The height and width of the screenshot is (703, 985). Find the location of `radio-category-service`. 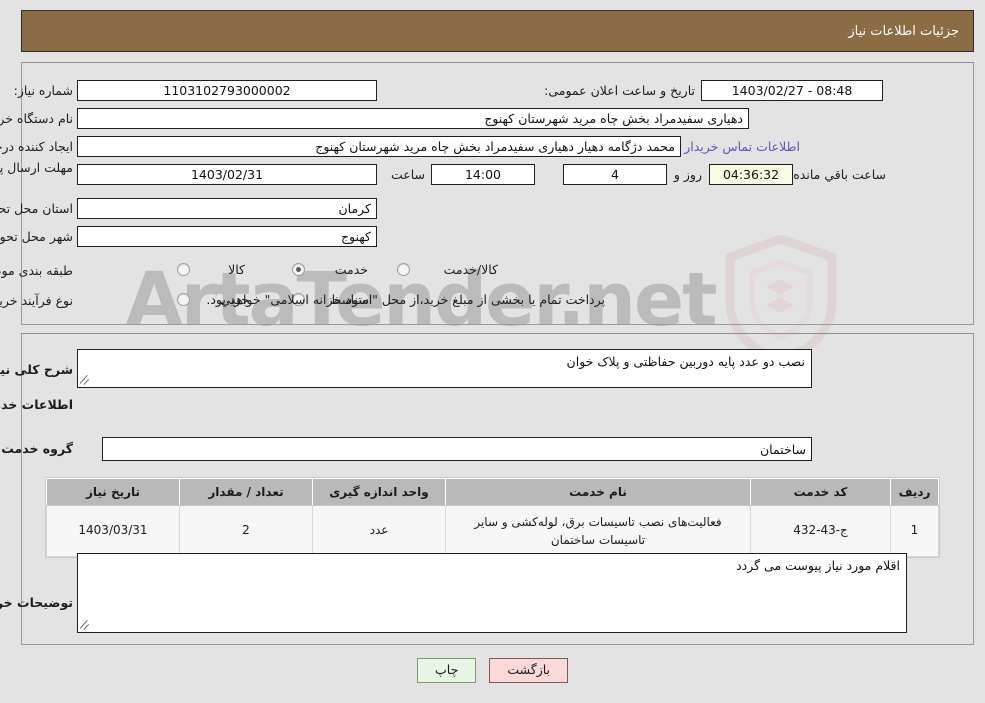

radio-category-service is located at coordinates (298, 269).